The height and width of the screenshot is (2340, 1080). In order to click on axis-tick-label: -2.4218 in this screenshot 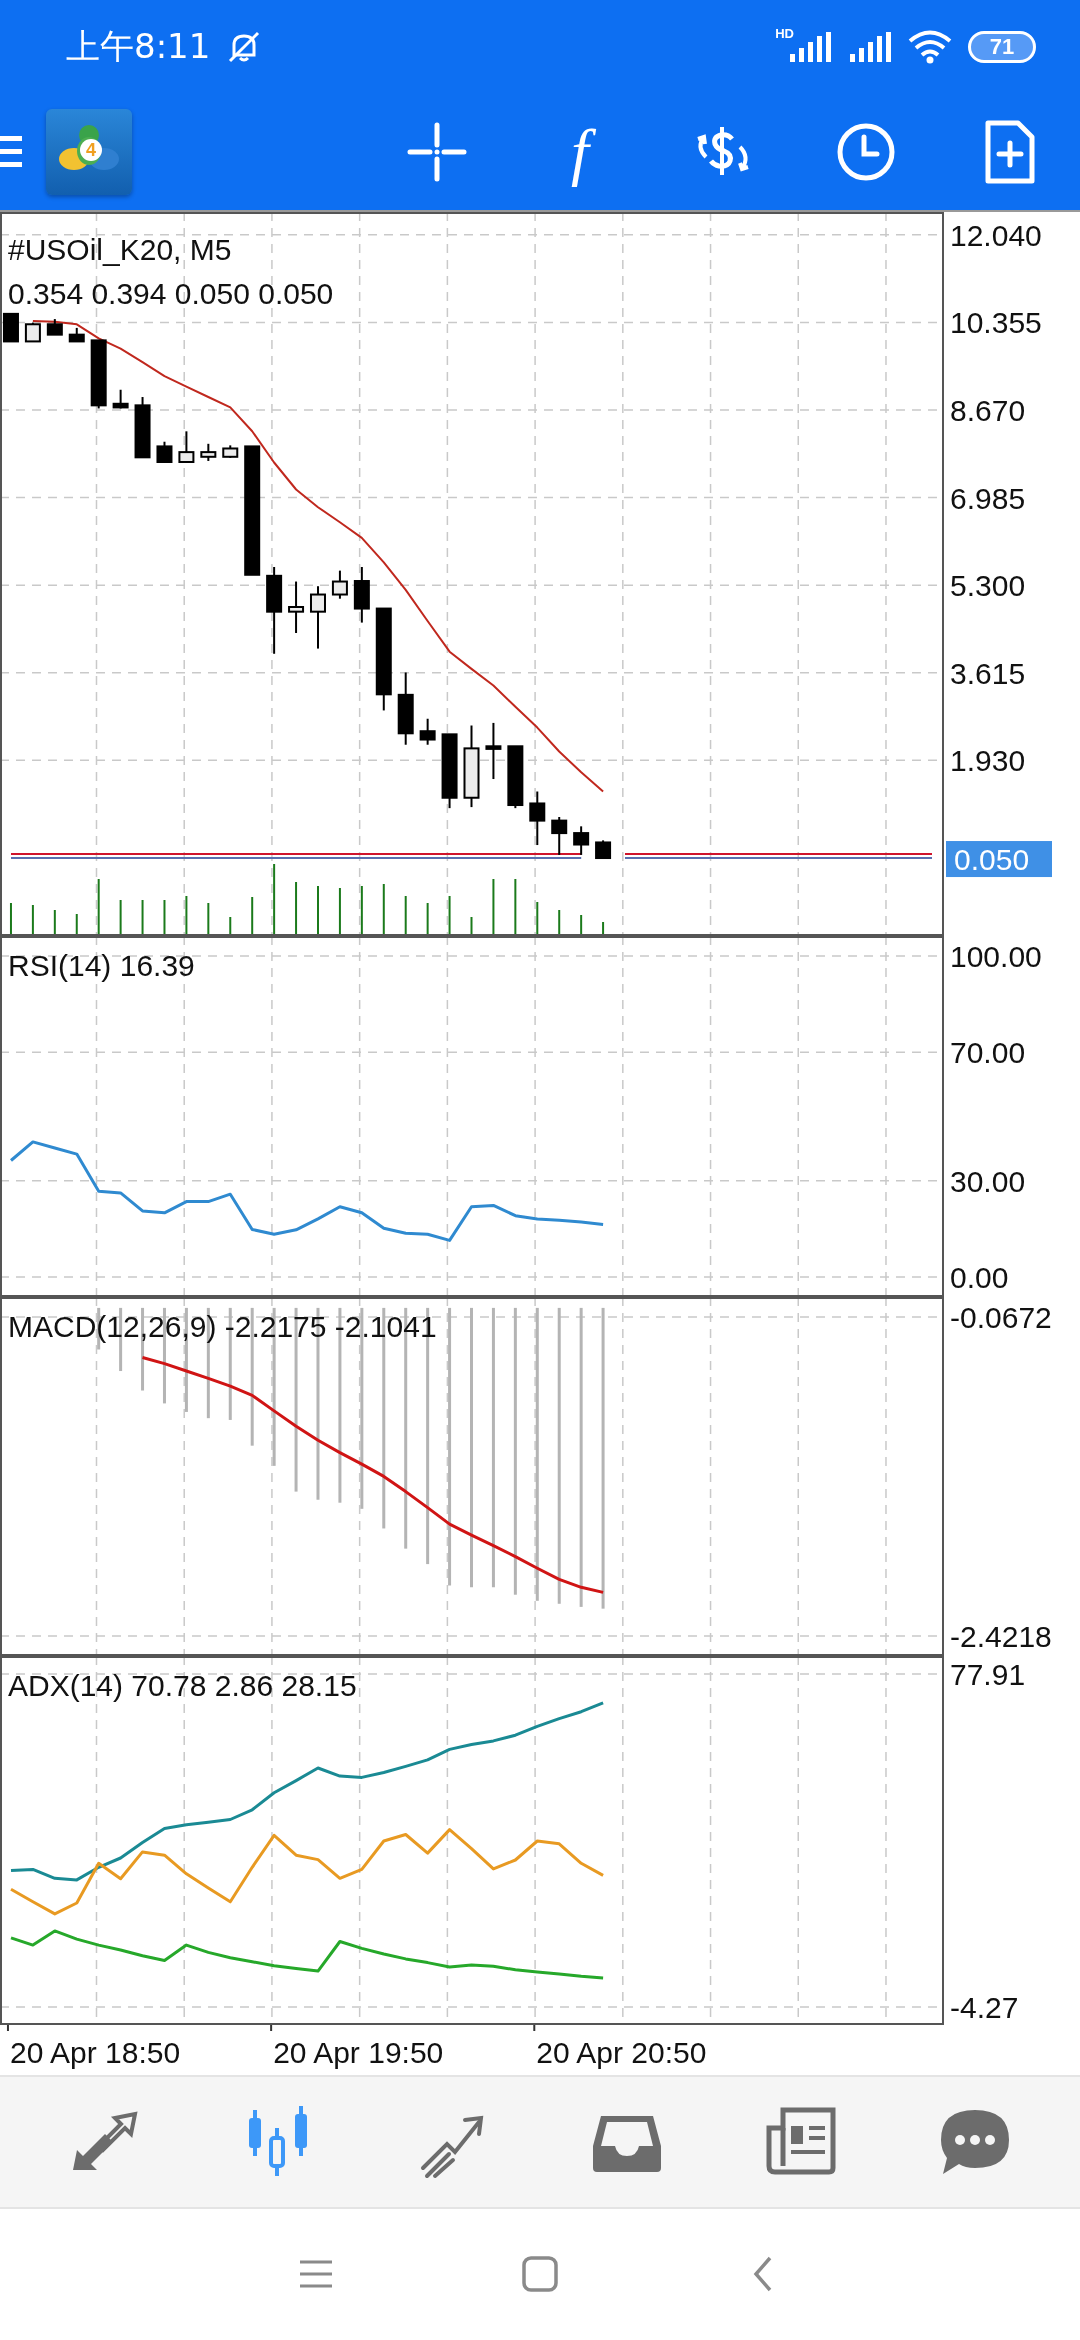, I will do `click(1001, 1637)`.